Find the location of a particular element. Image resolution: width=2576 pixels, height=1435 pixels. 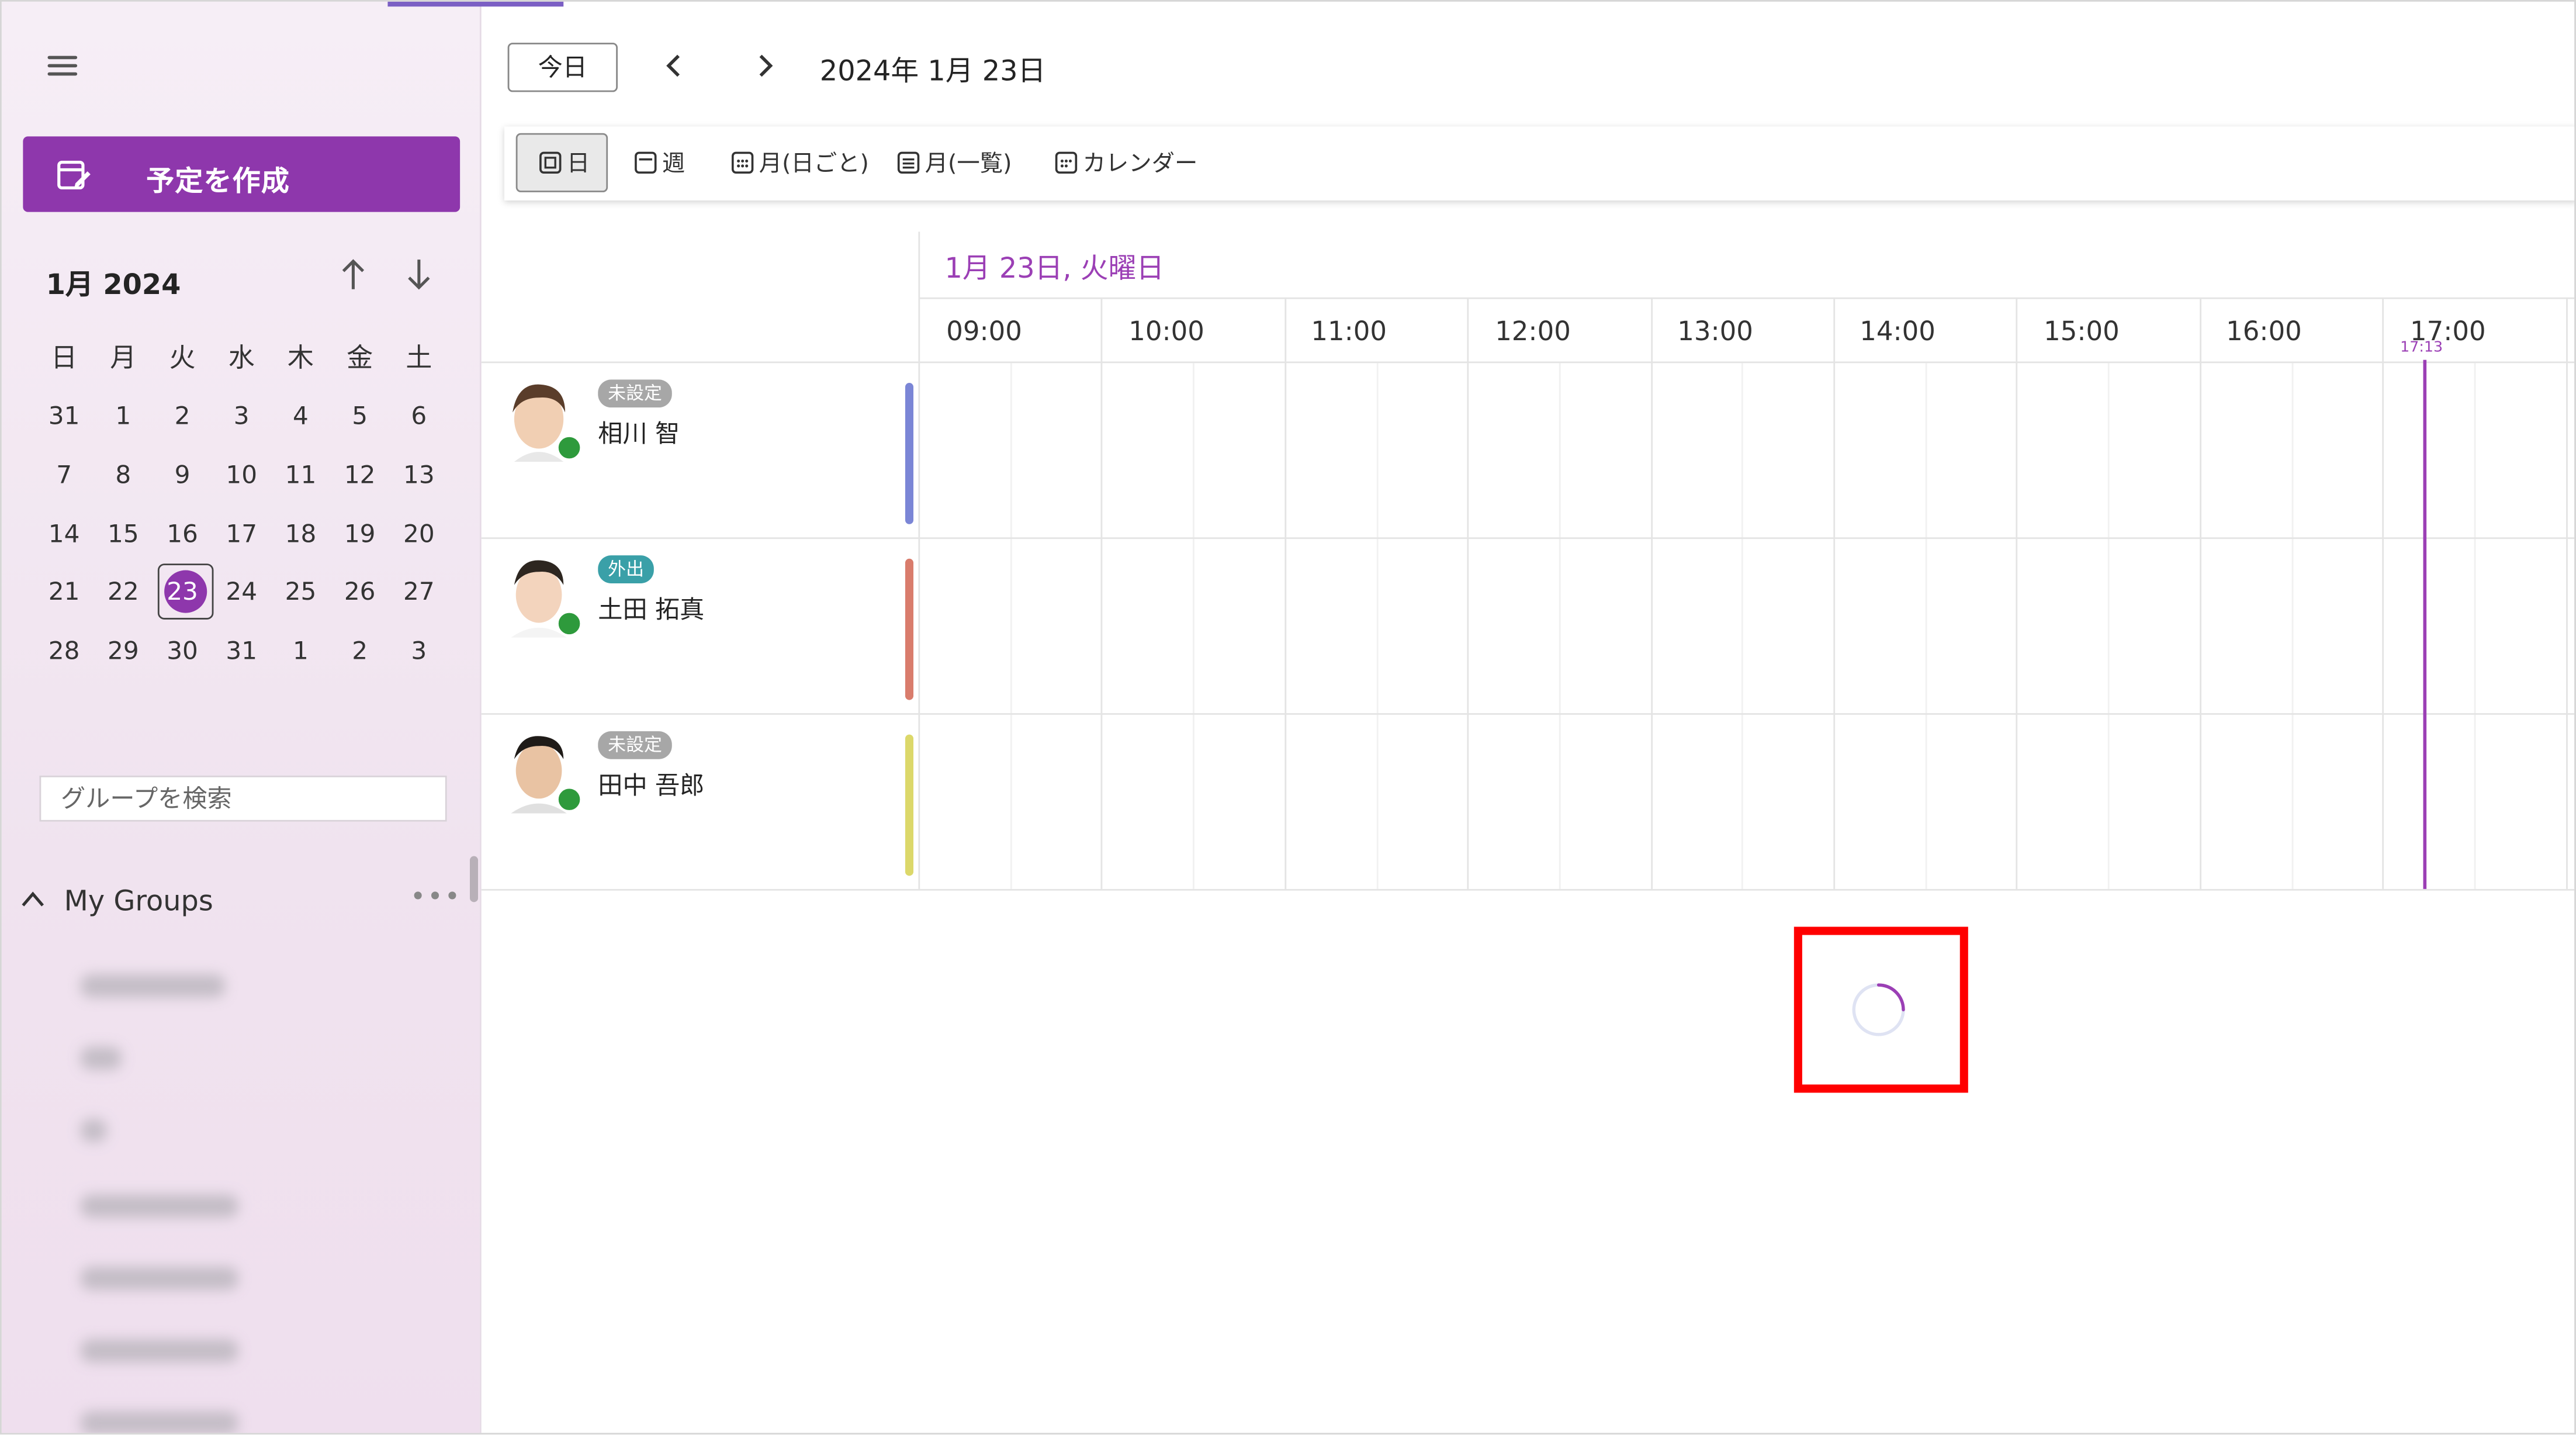

day-cell: 15 is located at coordinates (124, 533).